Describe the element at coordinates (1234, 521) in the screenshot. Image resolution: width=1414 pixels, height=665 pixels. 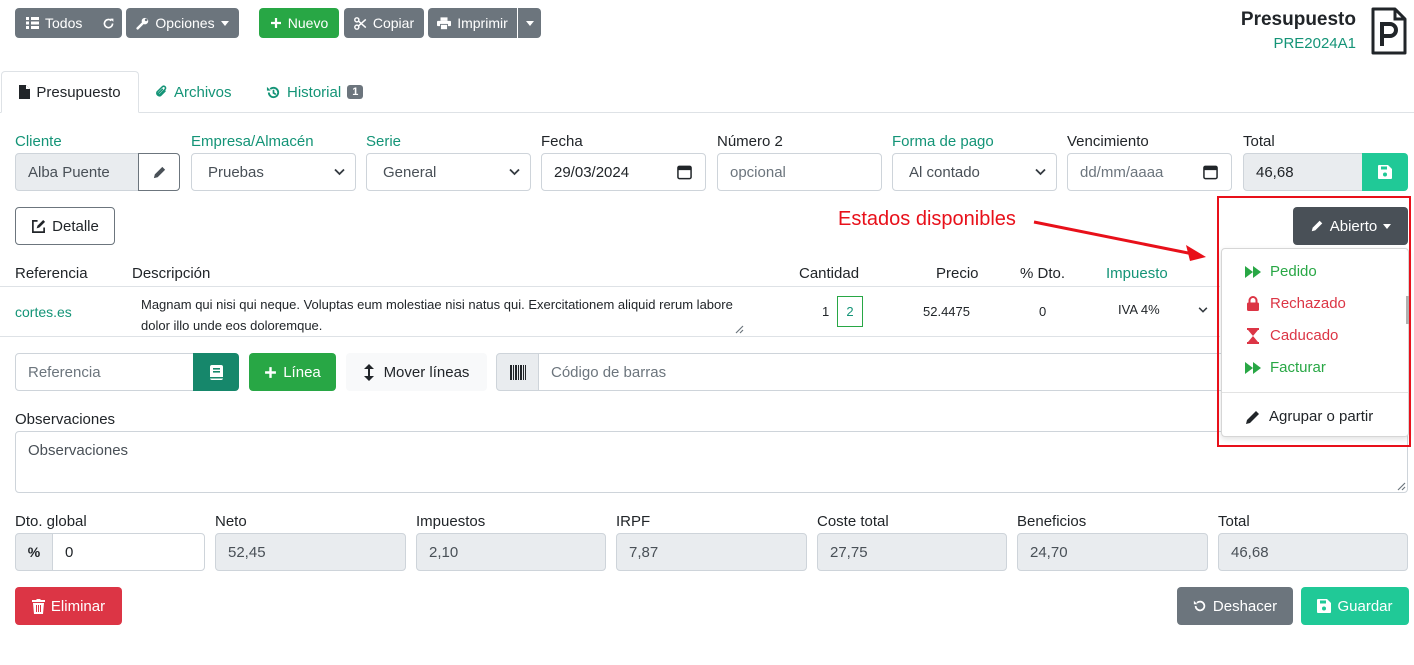
I see `totals-total-label: Total` at that location.